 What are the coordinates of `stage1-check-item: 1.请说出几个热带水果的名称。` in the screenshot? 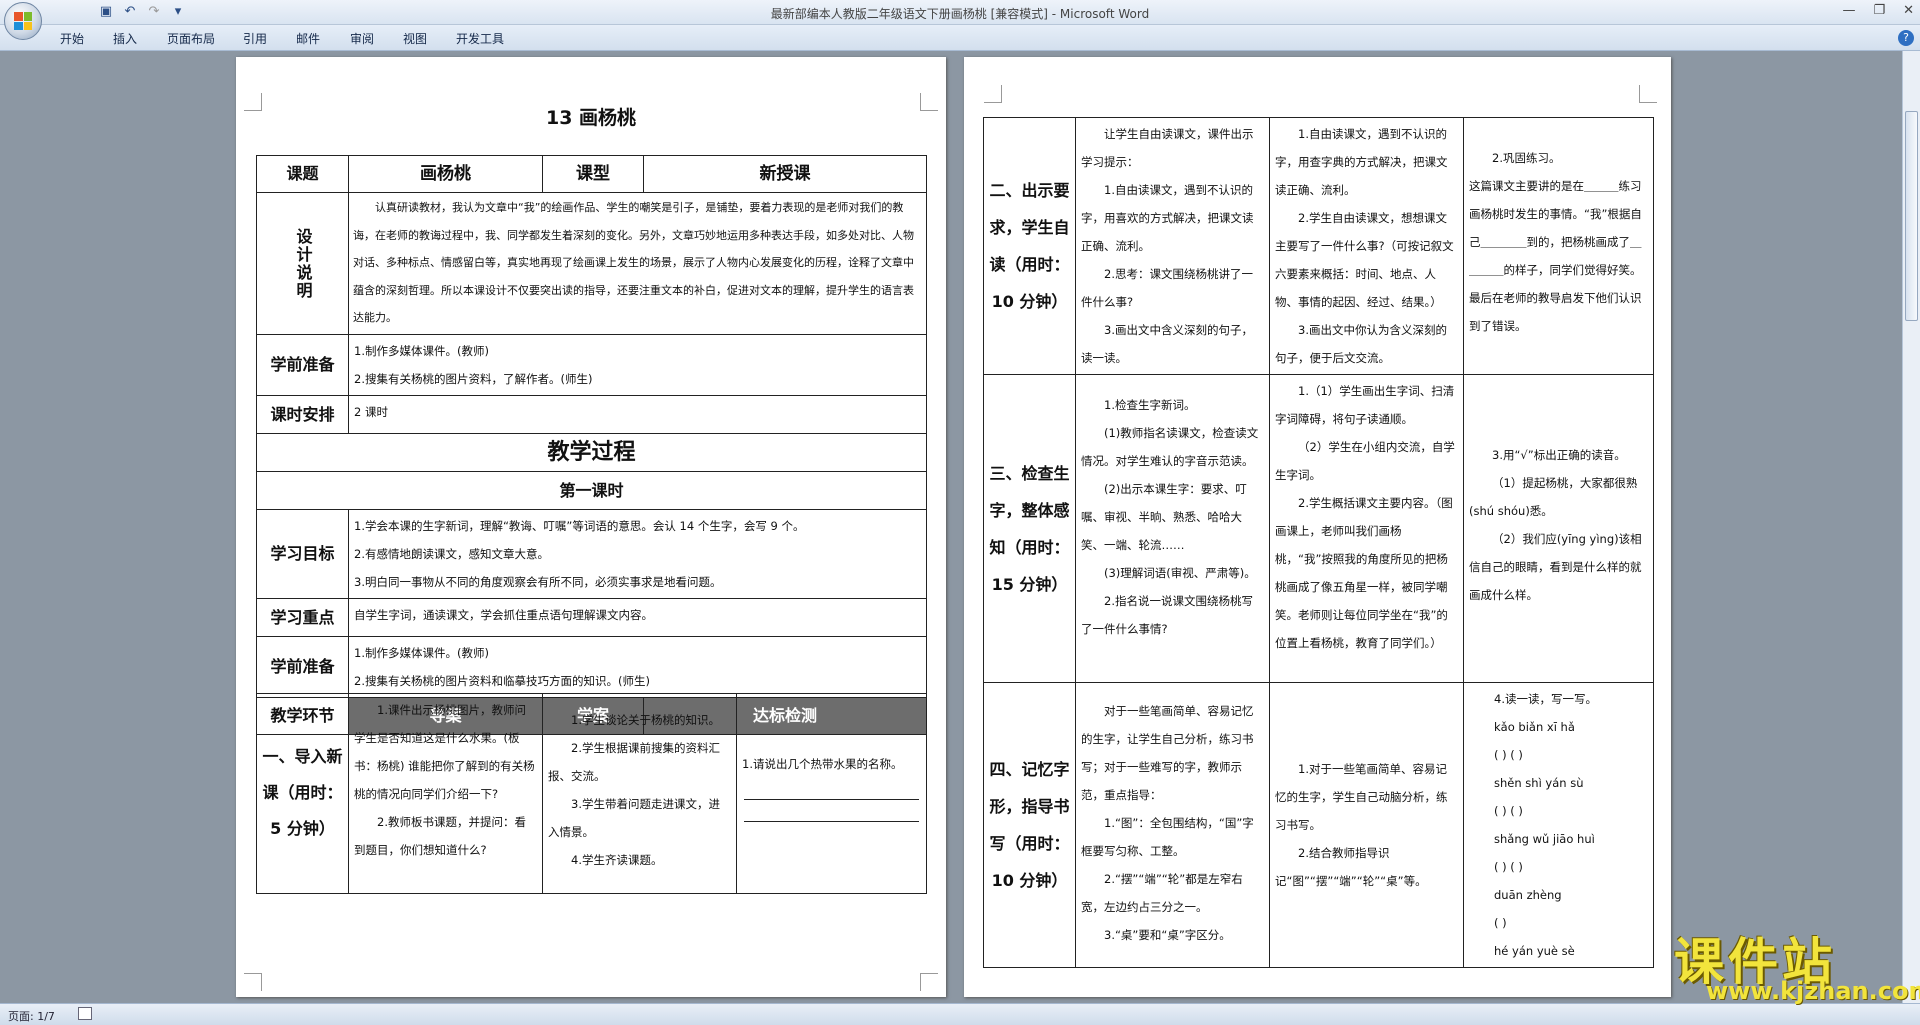 It's located at (822, 763).